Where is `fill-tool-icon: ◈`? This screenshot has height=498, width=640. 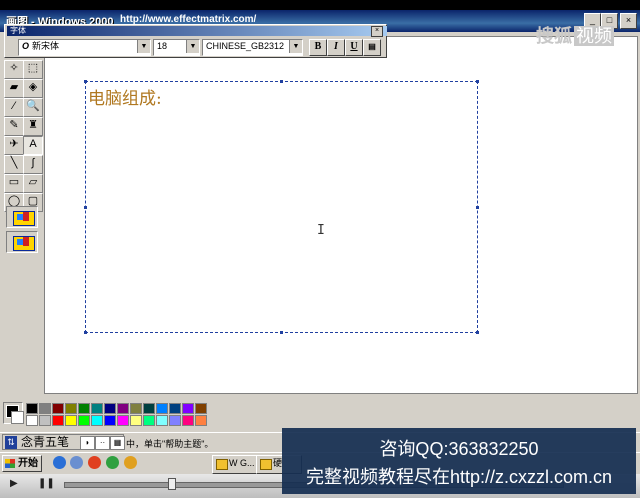 fill-tool-icon: ◈ is located at coordinates (33, 88).